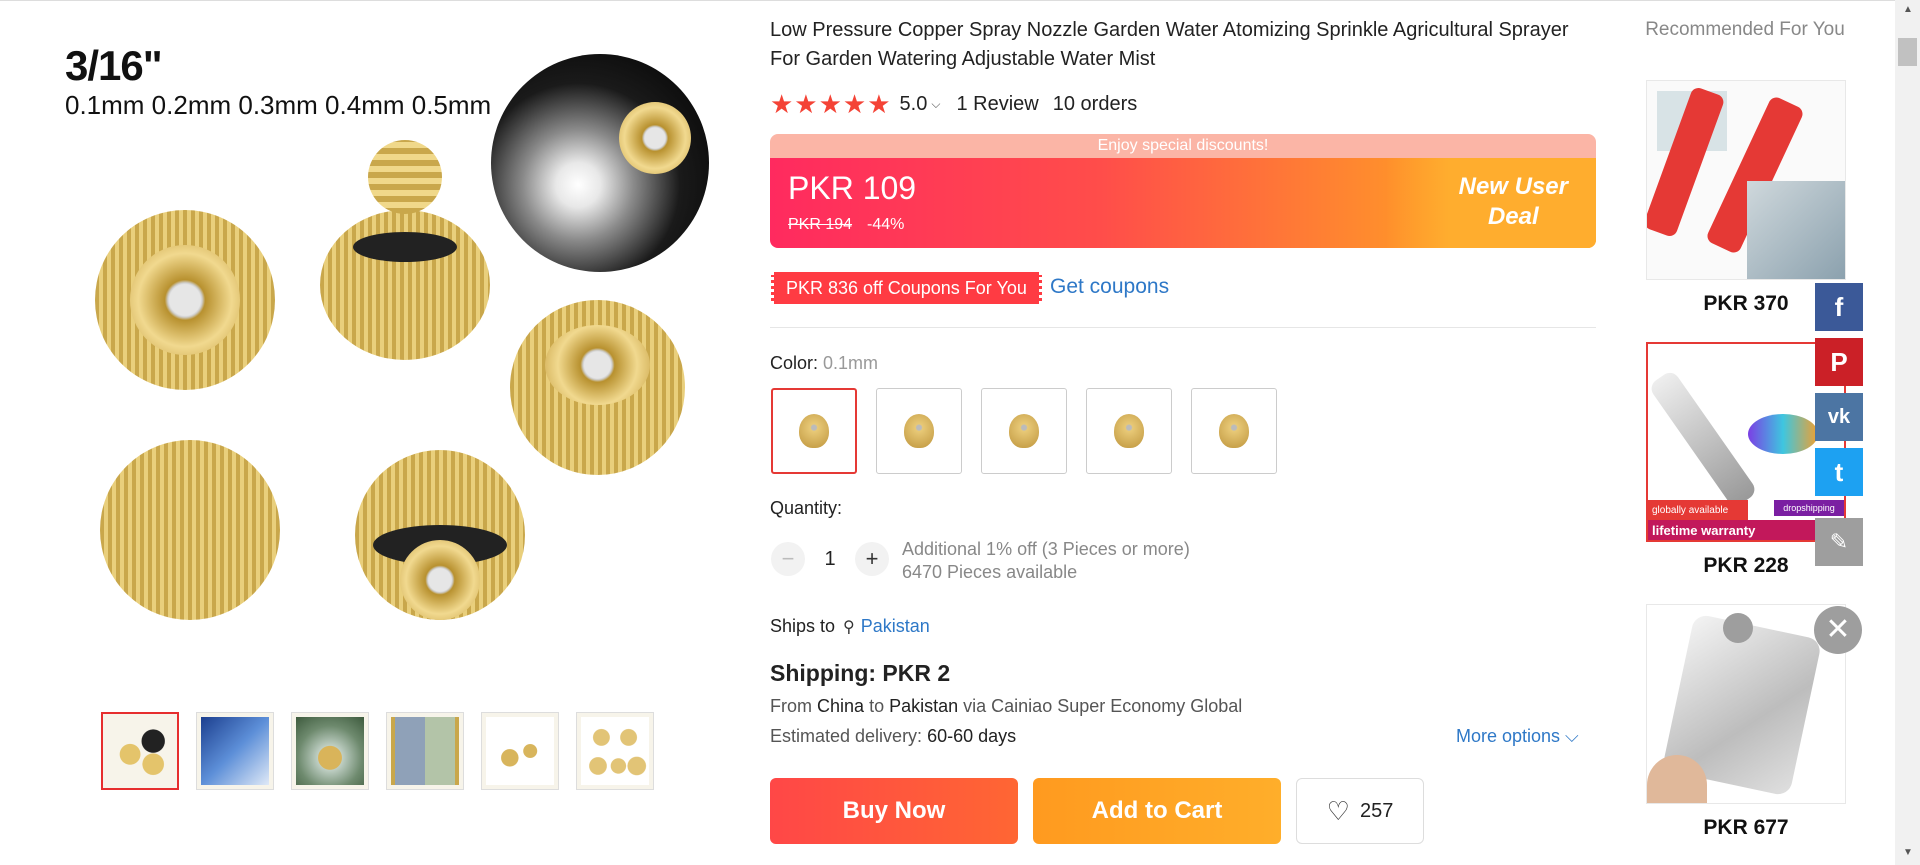 The image size is (1920, 865). What do you see at coordinates (895, 626) in the screenshot?
I see `ship-country-selector: Pakistan` at bounding box center [895, 626].